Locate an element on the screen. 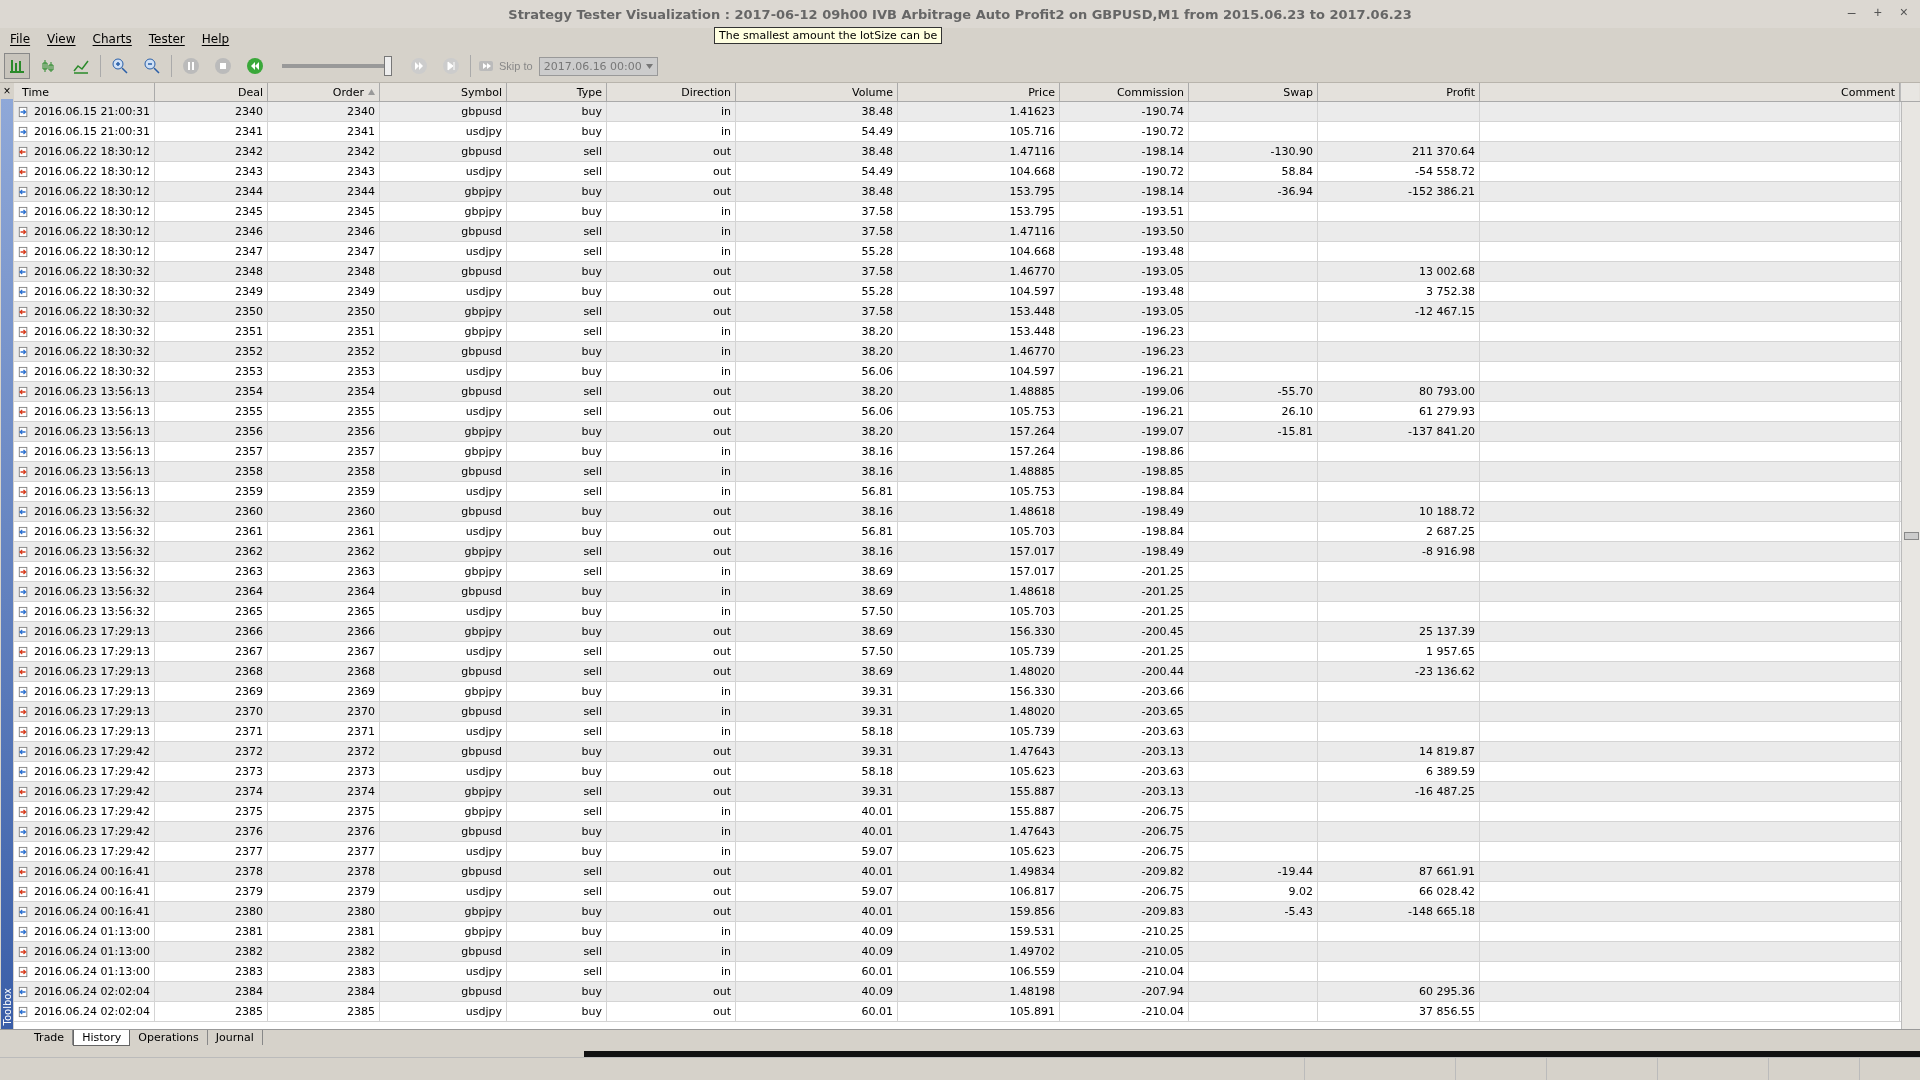 The width and height of the screenshot is (1920, 1080). table-row: 2016.06.23 13:56:13 2354 2354 gbpusd sell out 38.20 1.48885 -199.06 -55.70 80 793.00 is located at coordinates (957, 392).